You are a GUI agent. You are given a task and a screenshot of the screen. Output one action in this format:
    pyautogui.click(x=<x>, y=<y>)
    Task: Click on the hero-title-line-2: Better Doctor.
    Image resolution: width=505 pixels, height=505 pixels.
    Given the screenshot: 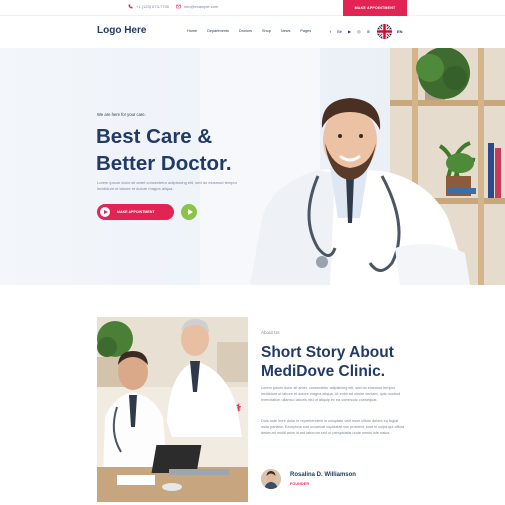 What is the action you would take?
    pyautogui.click(x=164, y=163)
    